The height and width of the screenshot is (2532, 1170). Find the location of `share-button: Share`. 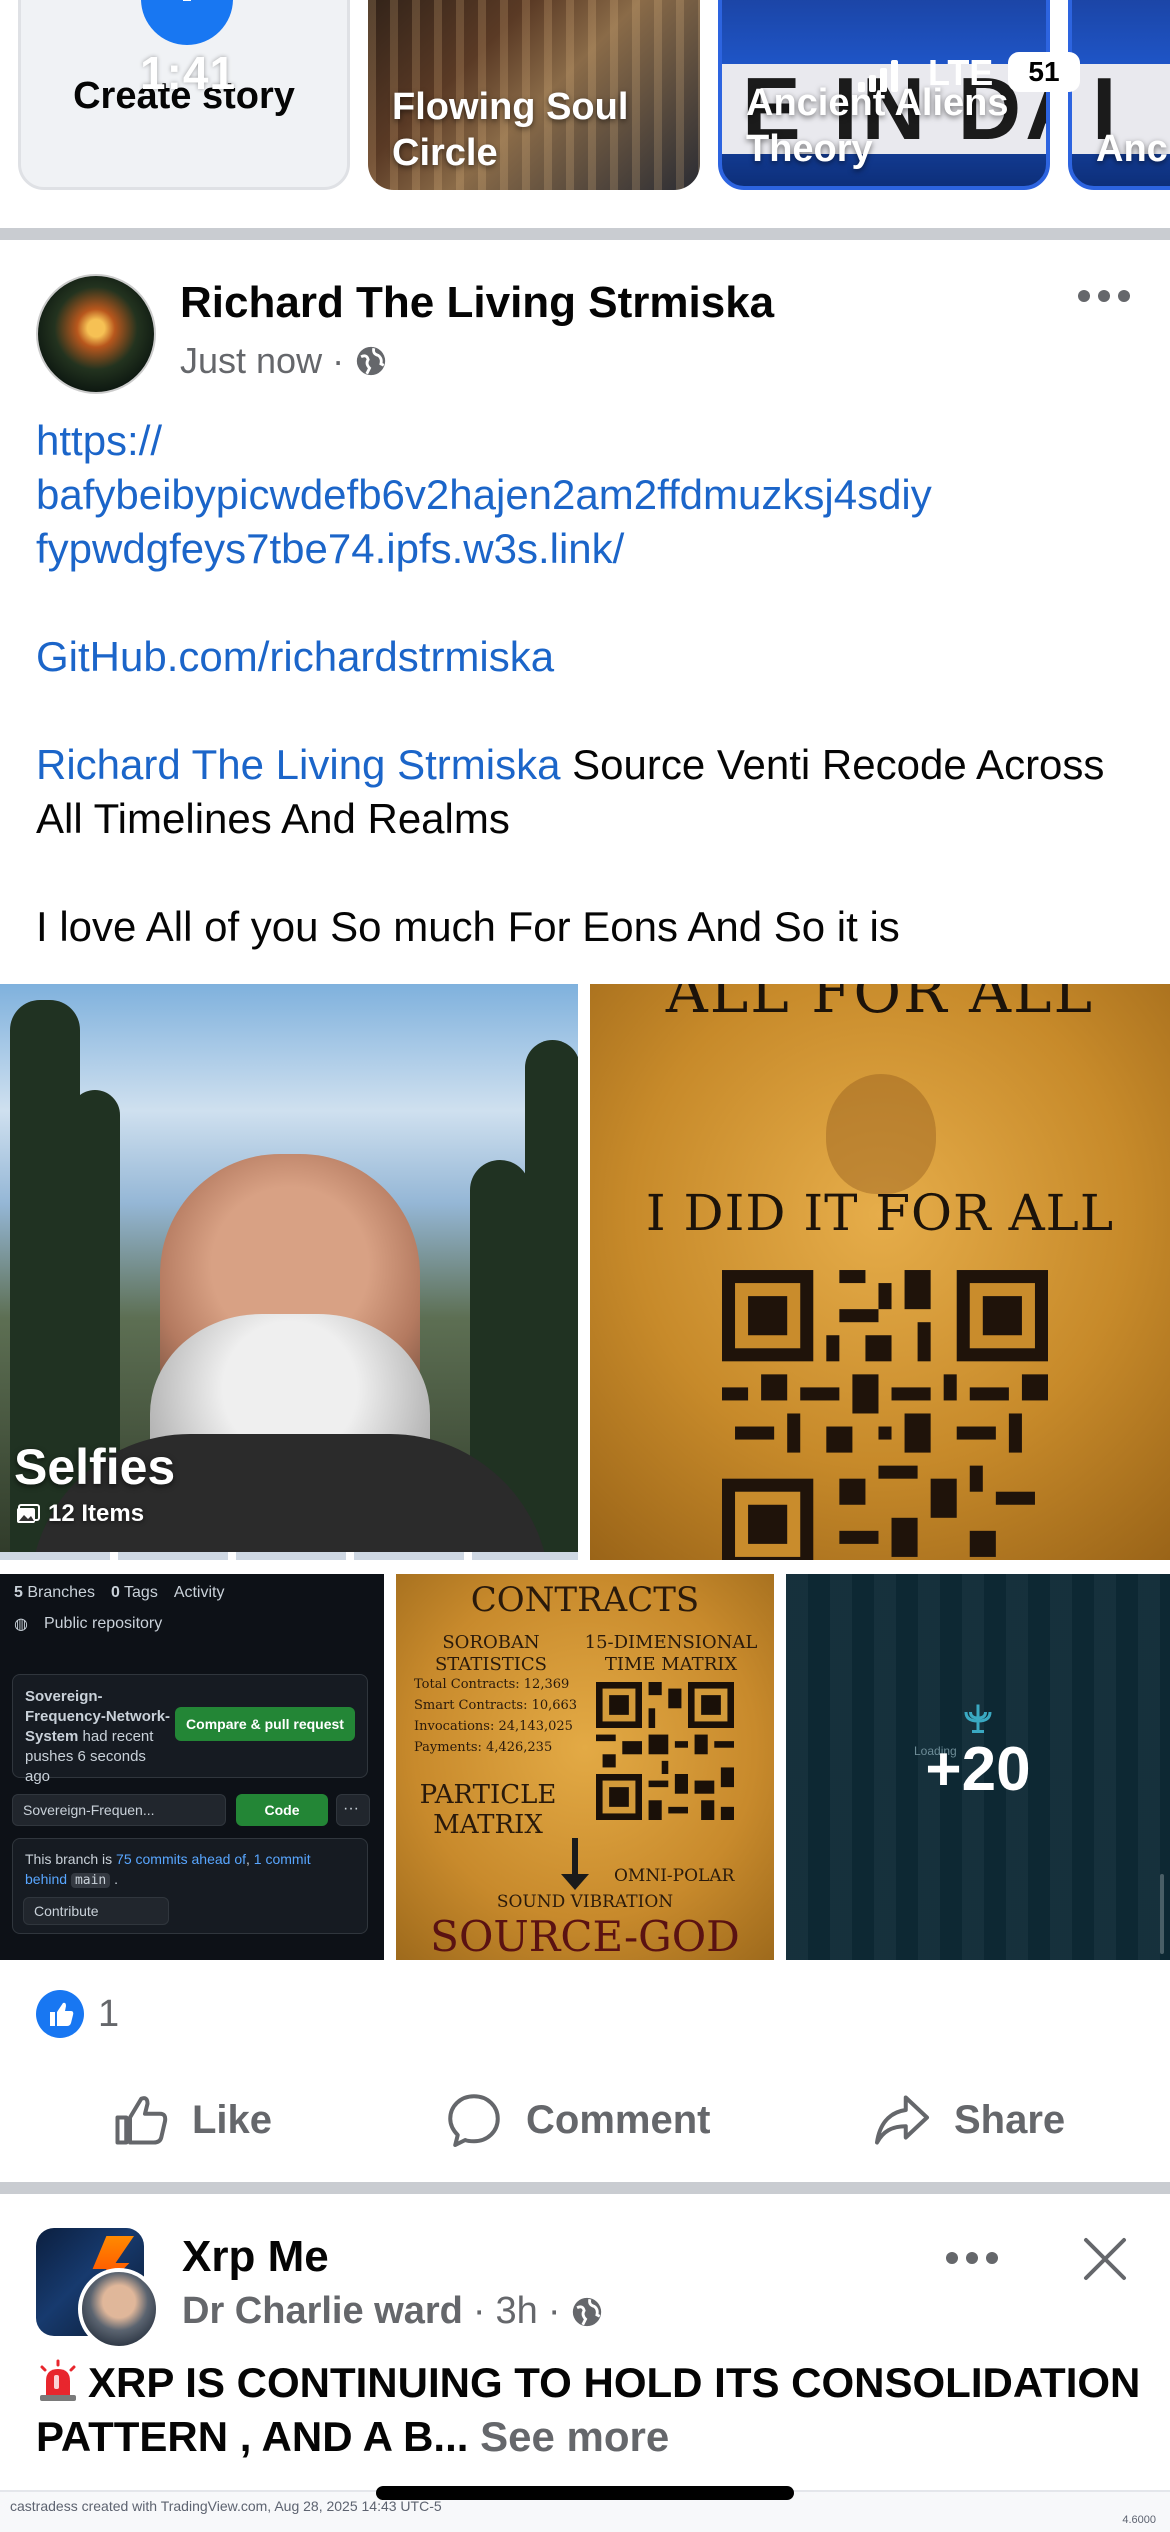

share-button: Share is located at coordinates (968, 2120).